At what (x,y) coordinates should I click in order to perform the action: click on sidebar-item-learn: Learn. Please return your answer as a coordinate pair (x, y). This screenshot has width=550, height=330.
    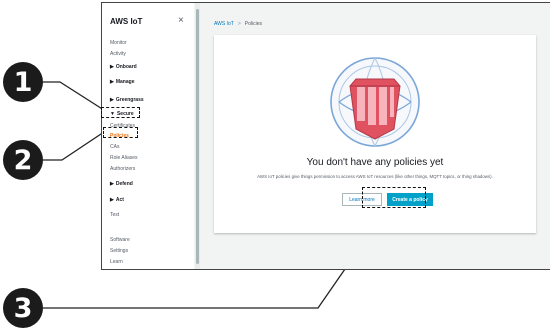
    Looking at the image, I should click on (116, 262).